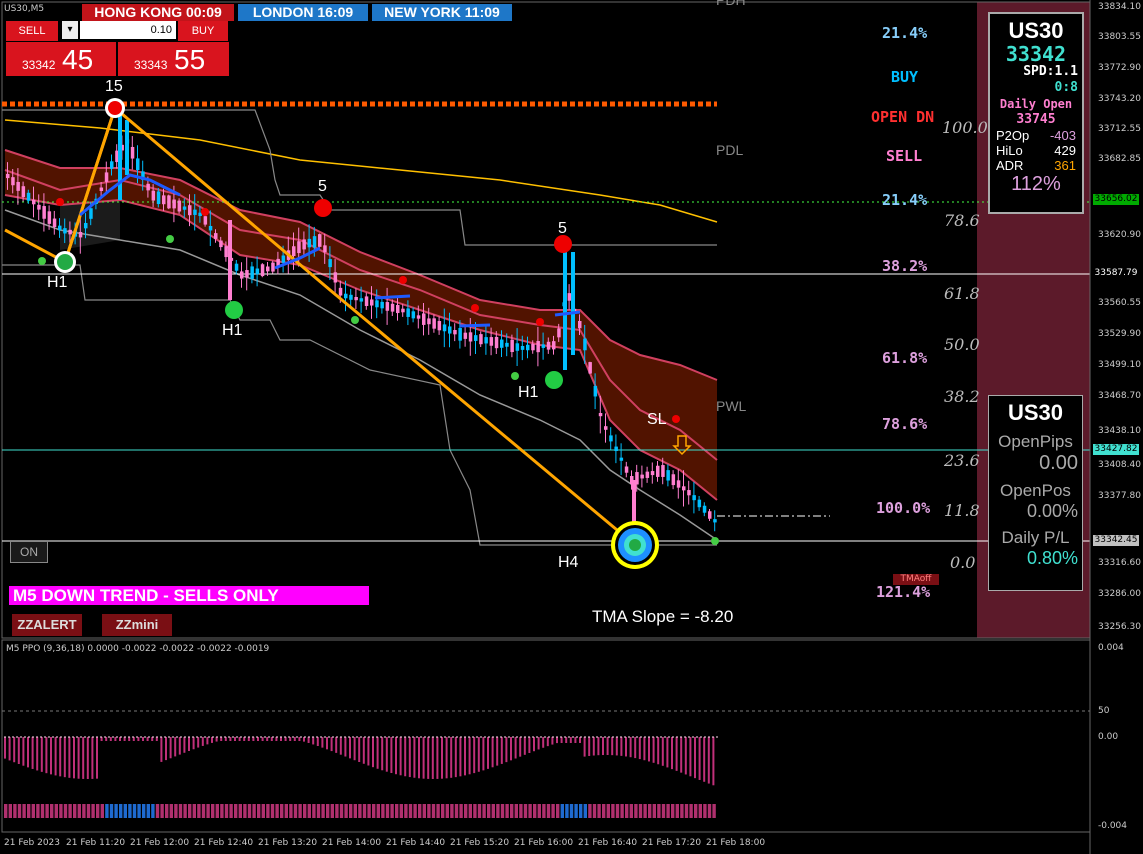 The width and height of the screenshot is (1143, 854). I want to click on signal-dot-green, so click(355, 320).